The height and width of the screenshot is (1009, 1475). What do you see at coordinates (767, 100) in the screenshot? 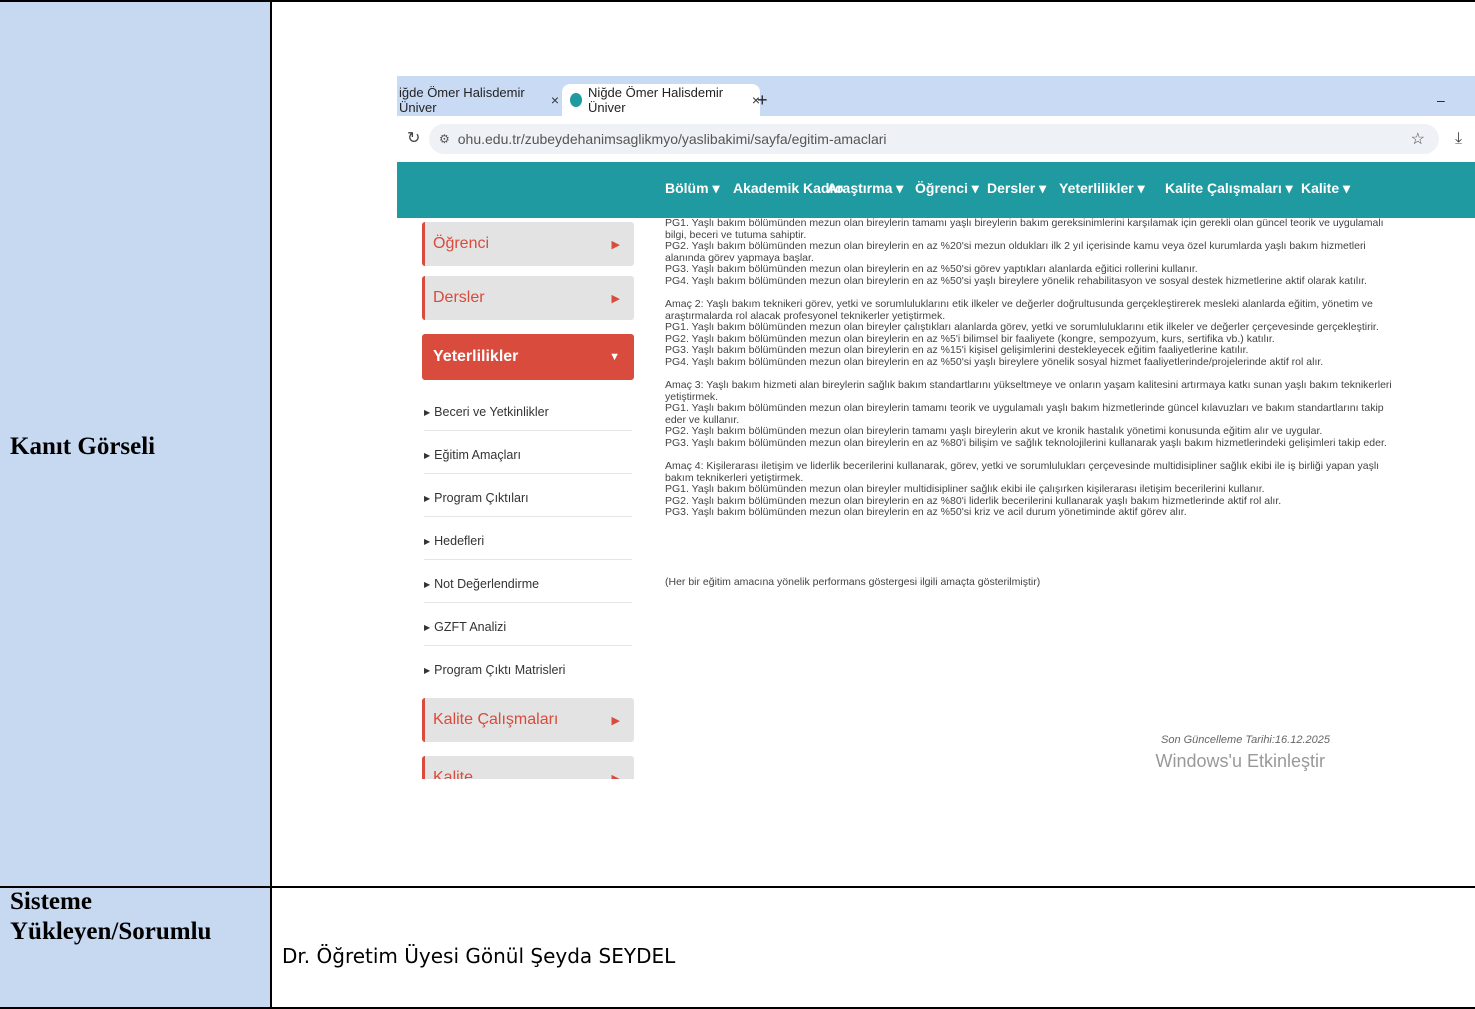
I see `new-tab-button: +` at bounding box center [767, 100].